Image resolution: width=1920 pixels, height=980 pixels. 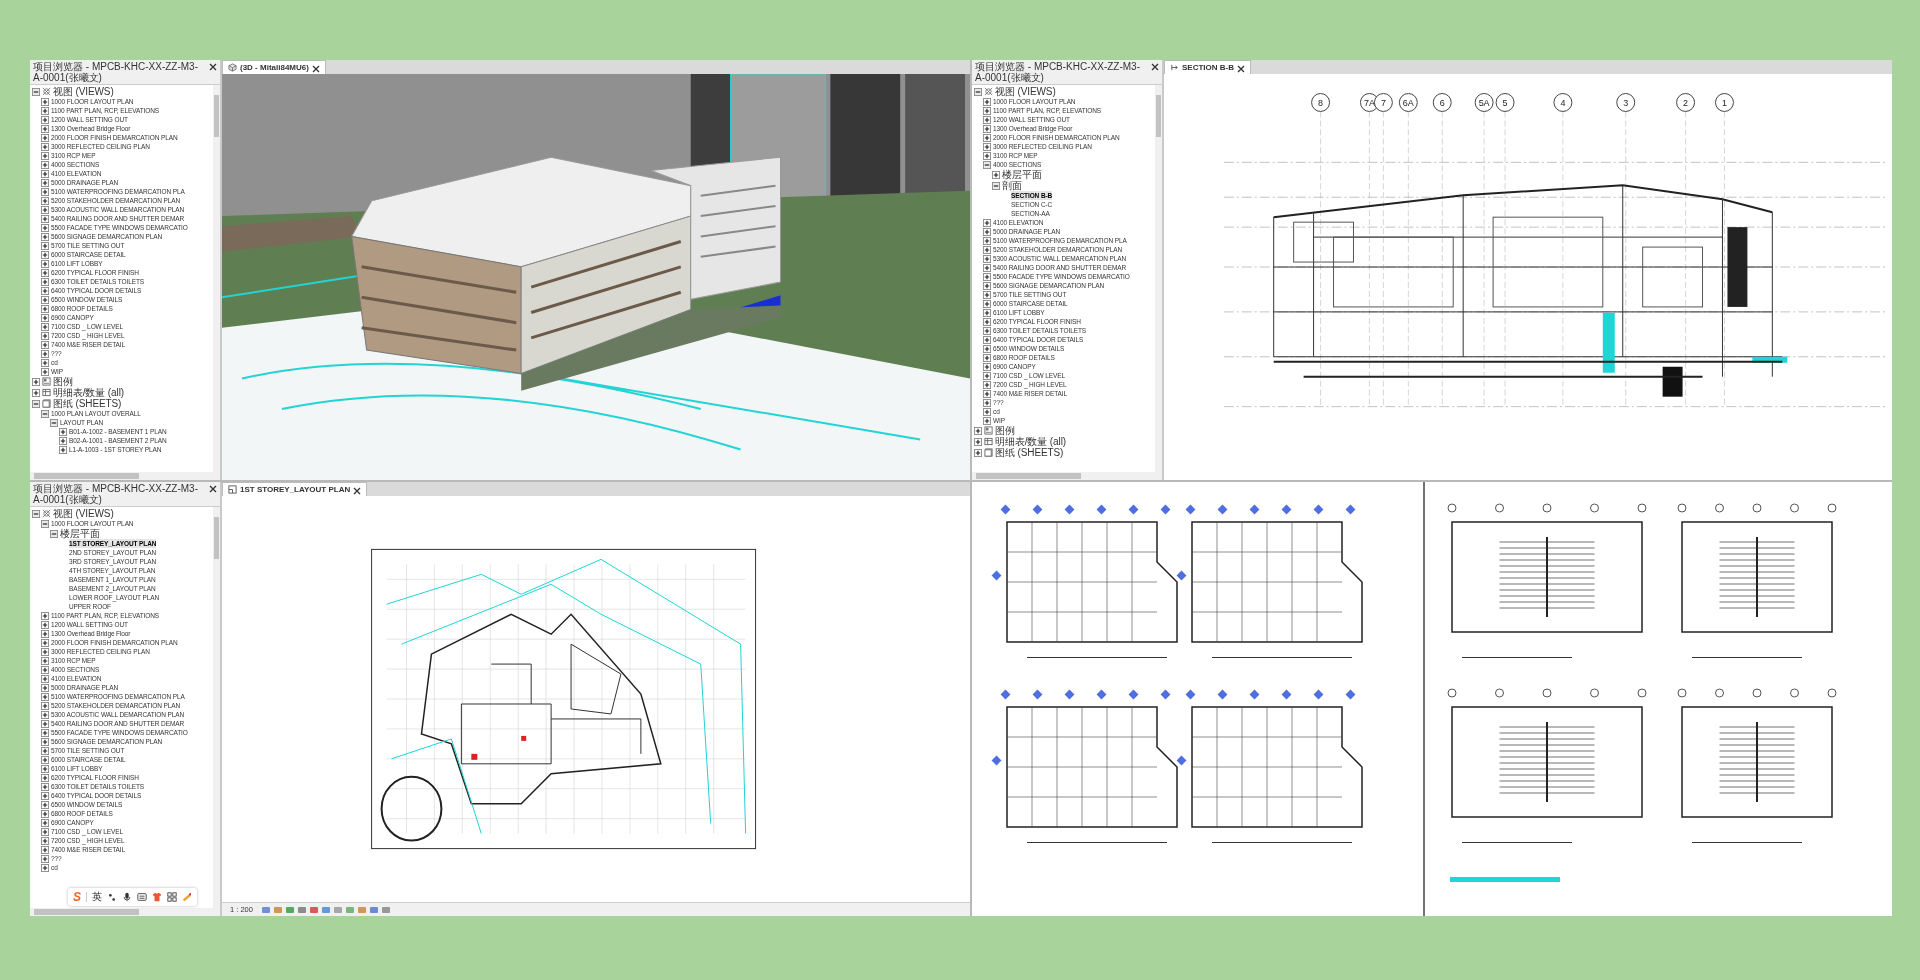 I want to click on tree-item: 图例, so click(x=1005, y=430).